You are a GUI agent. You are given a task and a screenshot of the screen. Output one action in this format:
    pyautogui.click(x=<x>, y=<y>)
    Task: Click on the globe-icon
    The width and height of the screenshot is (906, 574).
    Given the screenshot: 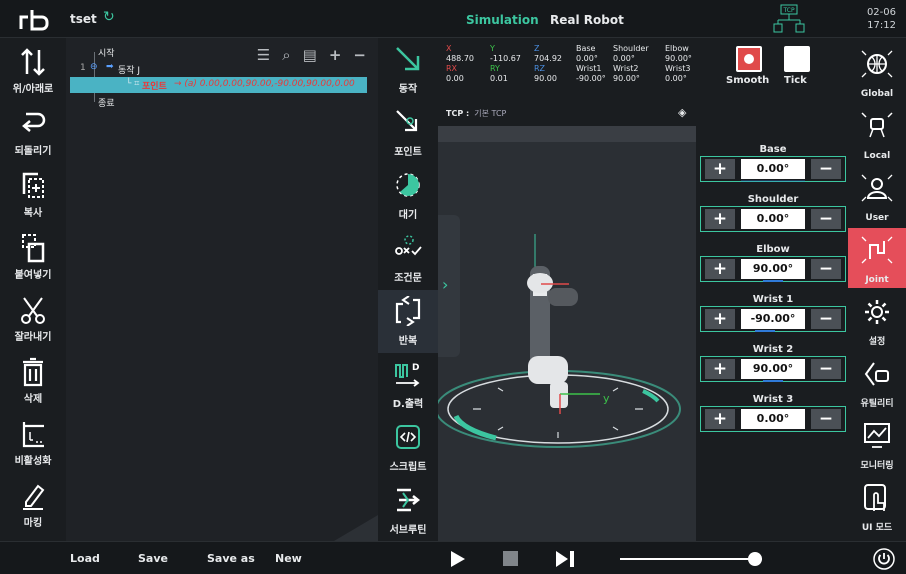 What is the action you would take?
    pyautogui.click(x=877, y=64)
    